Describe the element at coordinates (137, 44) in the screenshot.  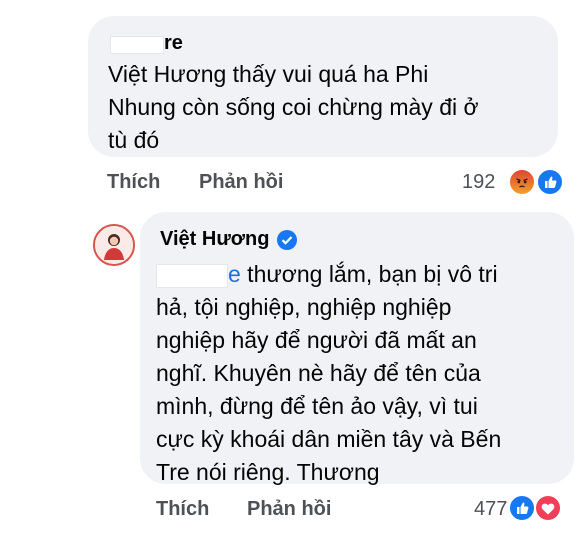
I see `redacted-name-mask` at that location.